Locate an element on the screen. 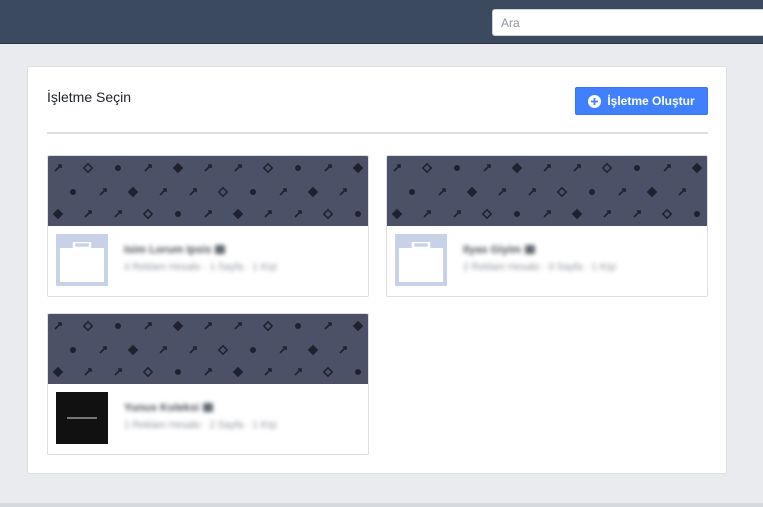 Image resolution: width=763 pixels, height=507 pixels. top-navigation-bar is located at coordinates (381, 22).